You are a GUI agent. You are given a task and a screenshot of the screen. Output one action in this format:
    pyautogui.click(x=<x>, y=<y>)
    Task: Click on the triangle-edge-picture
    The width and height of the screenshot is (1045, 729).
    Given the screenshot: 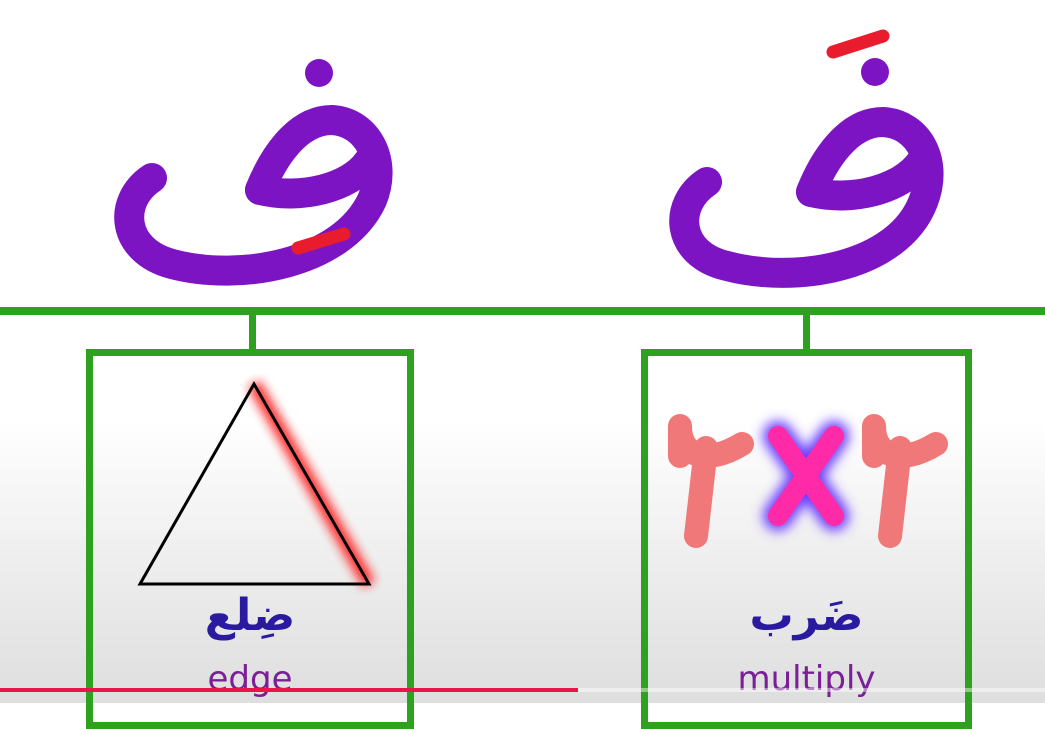 What is the action you would take?
    pyautogui.click(x=256, y=484)
    